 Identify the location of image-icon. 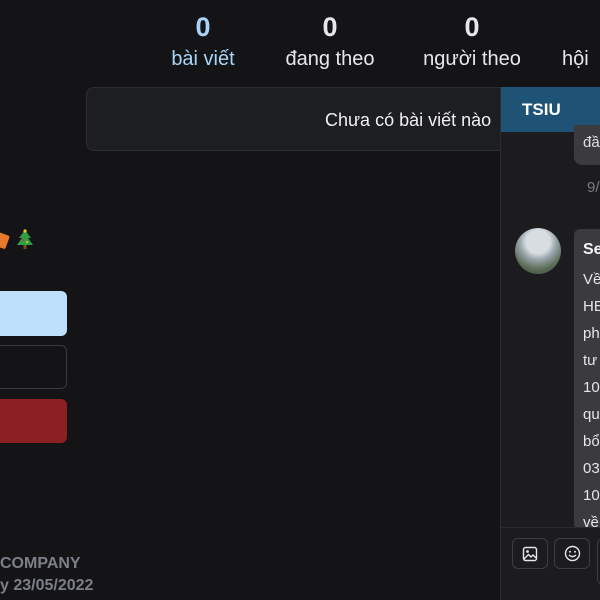
(530, 553).